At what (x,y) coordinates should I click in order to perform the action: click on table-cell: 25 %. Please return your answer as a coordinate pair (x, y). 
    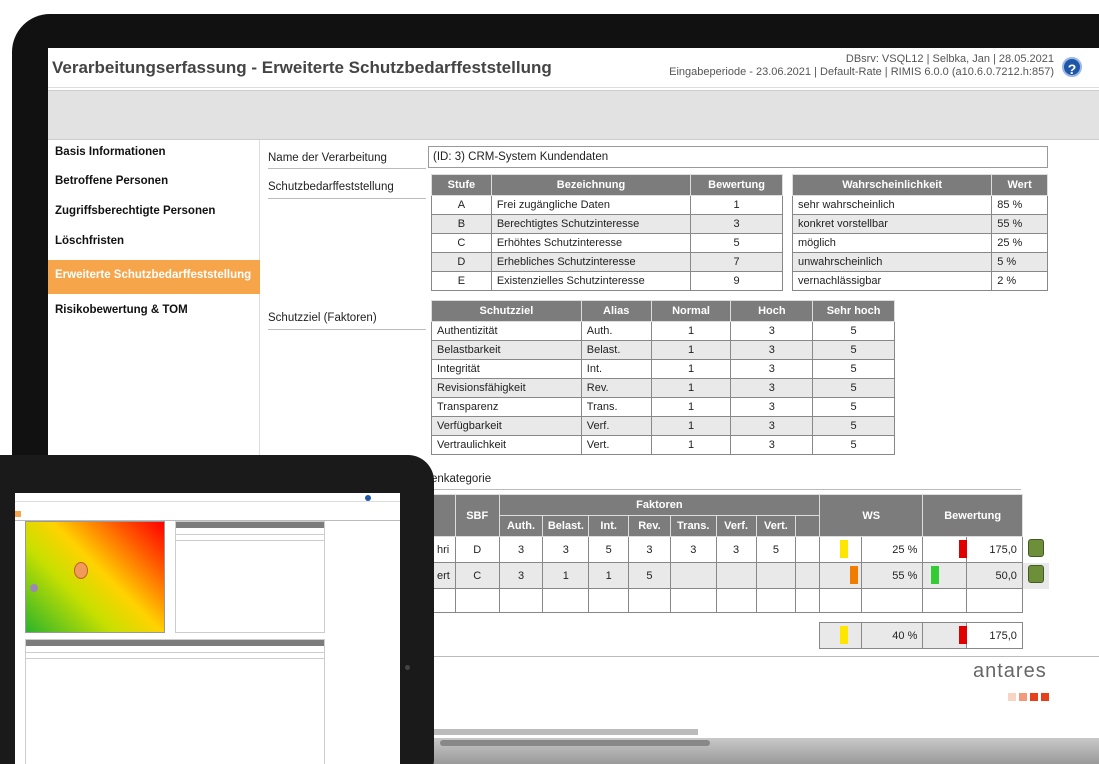
    Looking at the image, I should click on (892, 549).